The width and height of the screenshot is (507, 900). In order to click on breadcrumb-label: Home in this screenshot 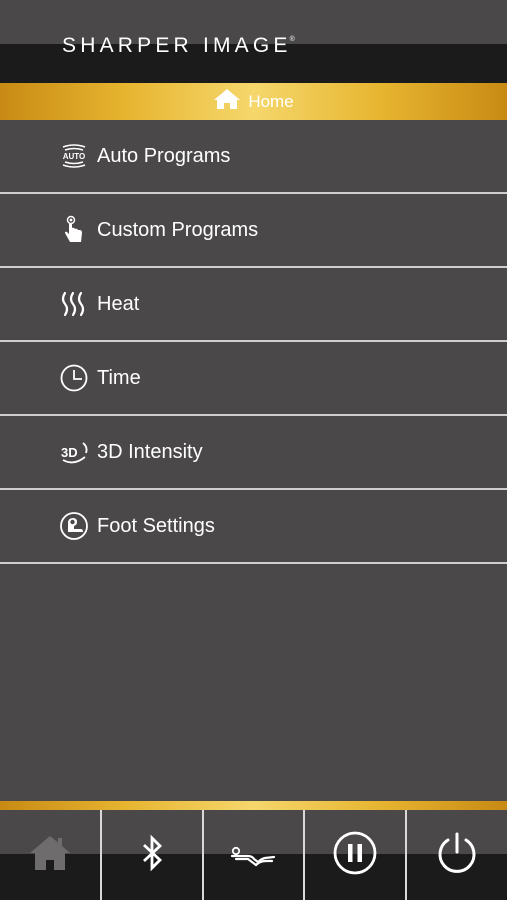, I will do `click(271, 101)`.